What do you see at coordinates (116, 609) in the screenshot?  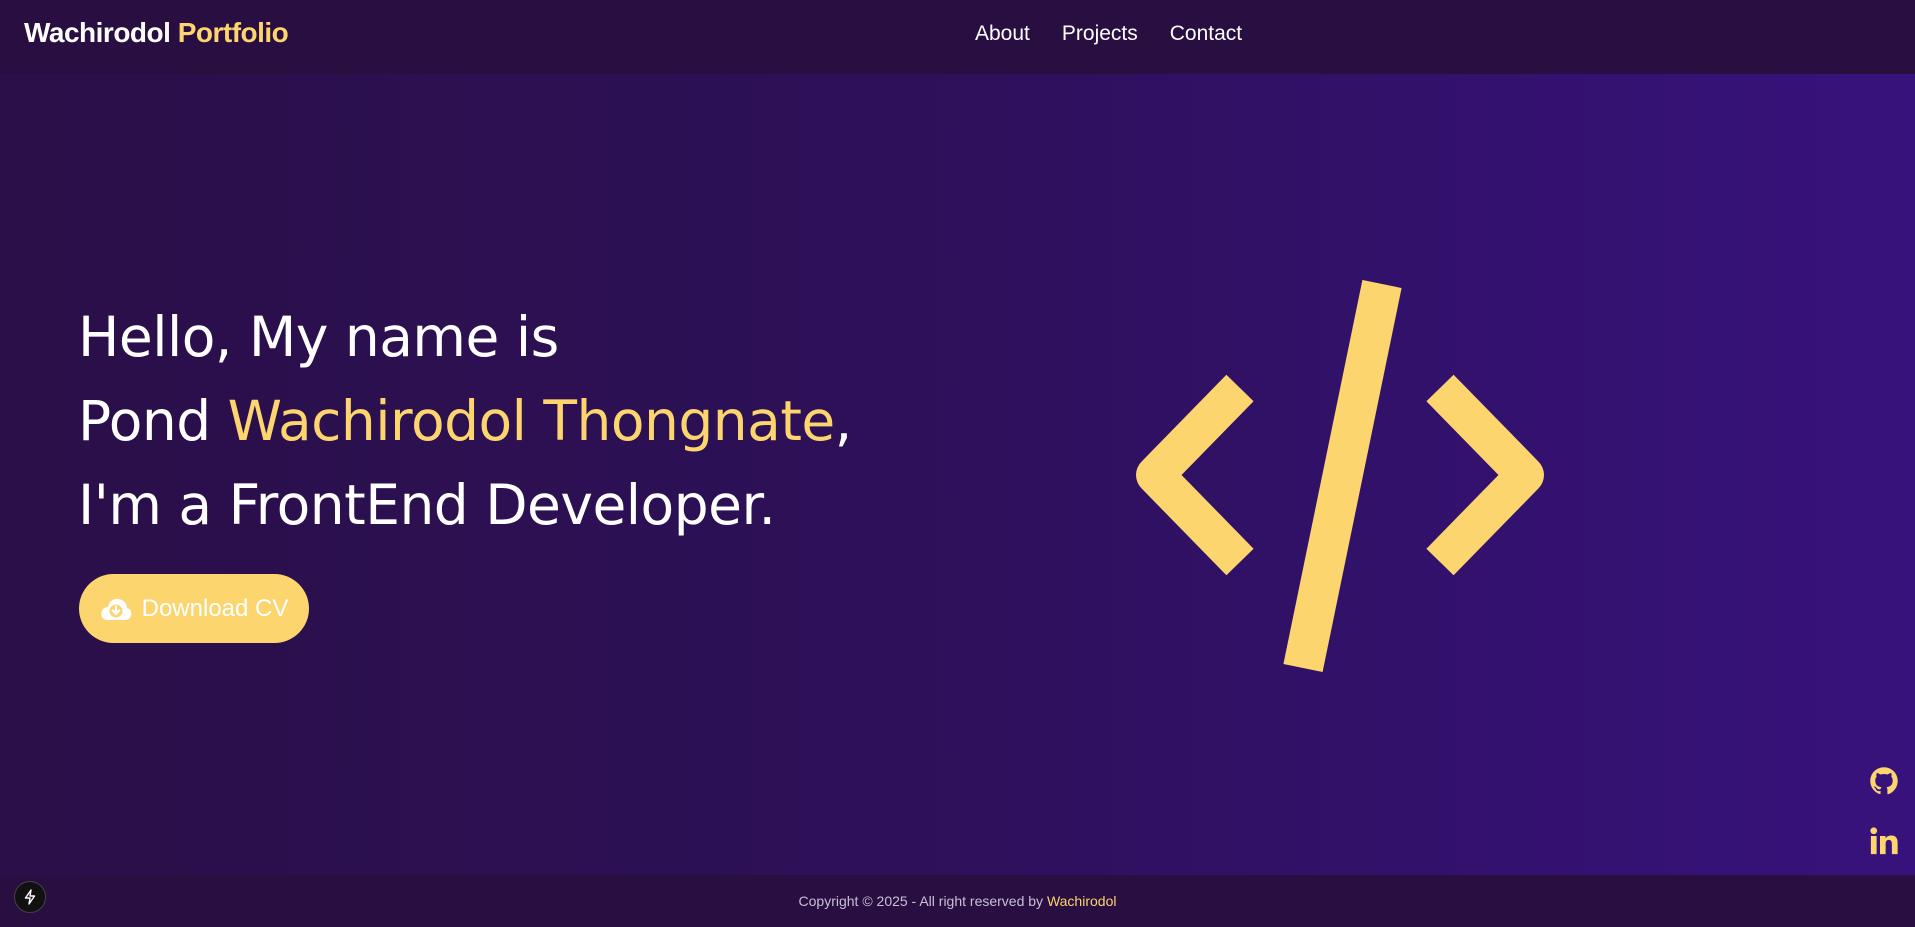 I see `cloud-download-icon` at bounding box center [116, 609].